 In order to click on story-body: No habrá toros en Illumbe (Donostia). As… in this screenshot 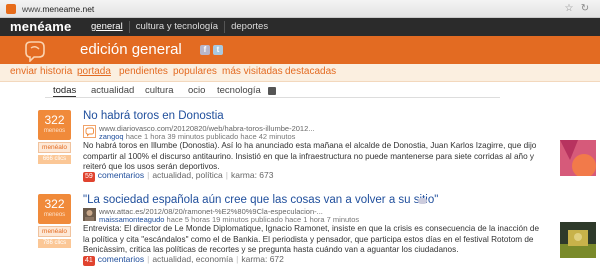, I will do `click(310, 156)`.